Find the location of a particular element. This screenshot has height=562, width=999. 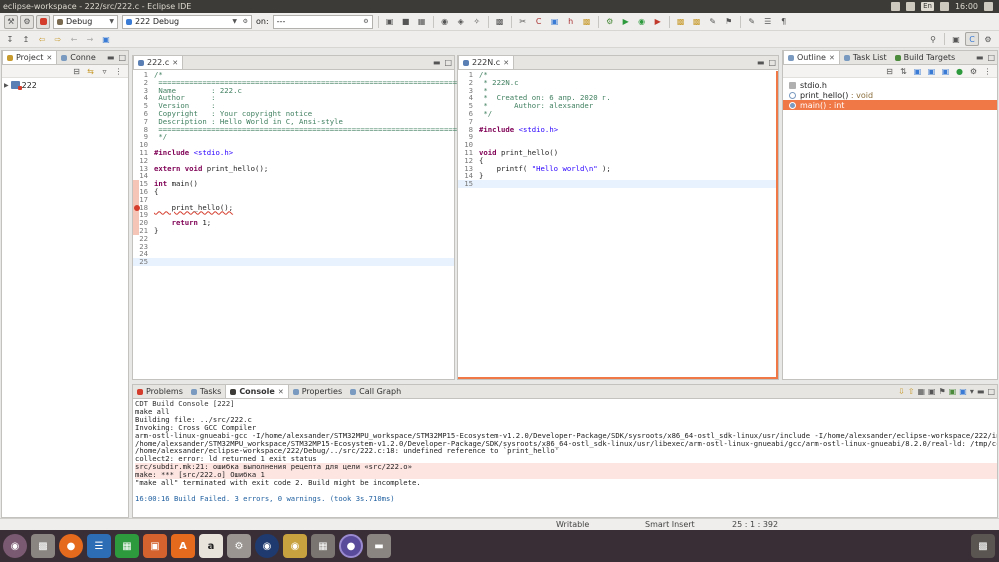

display-console-icon: ▣ is located at coordinates (963, 391).